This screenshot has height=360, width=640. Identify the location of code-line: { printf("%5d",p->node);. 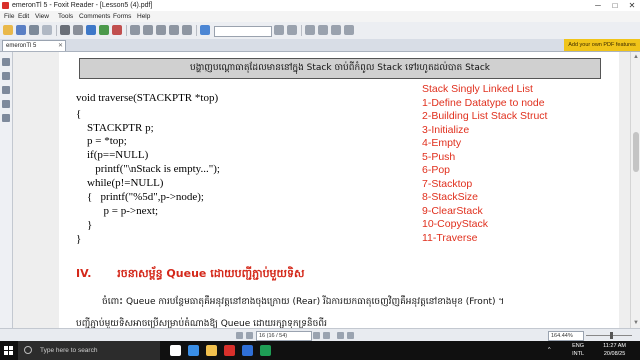
(140, 197).